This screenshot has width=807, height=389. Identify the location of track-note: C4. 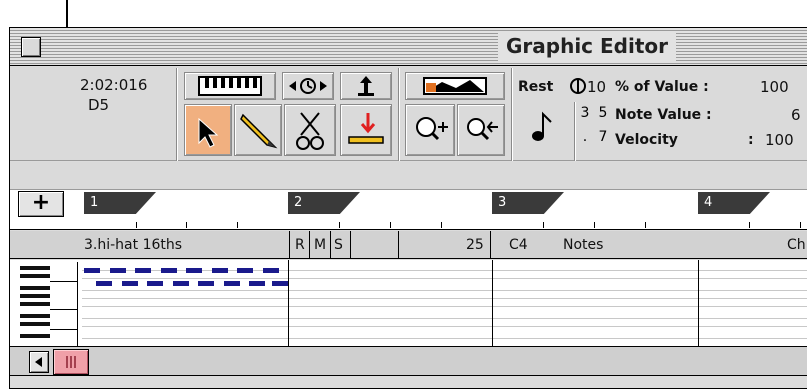
(518, 245).